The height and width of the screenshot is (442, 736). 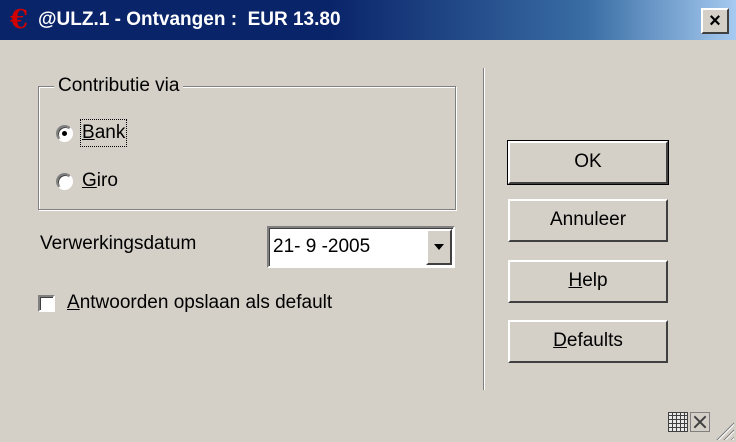 I want to click on title-bar: € @ULZ.1 - Ontvangen : EUR 13.80 ×, so click(x=368, y=20).